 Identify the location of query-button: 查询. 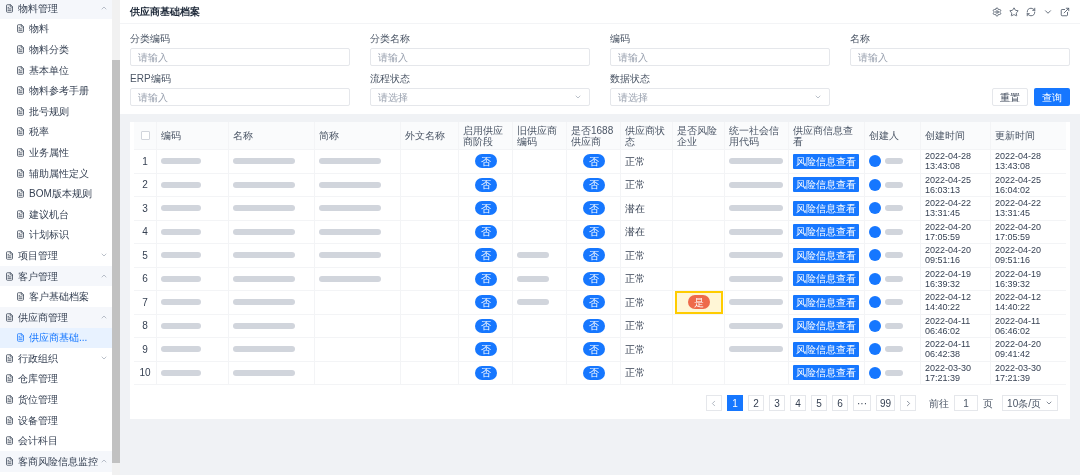
(1052, 97).